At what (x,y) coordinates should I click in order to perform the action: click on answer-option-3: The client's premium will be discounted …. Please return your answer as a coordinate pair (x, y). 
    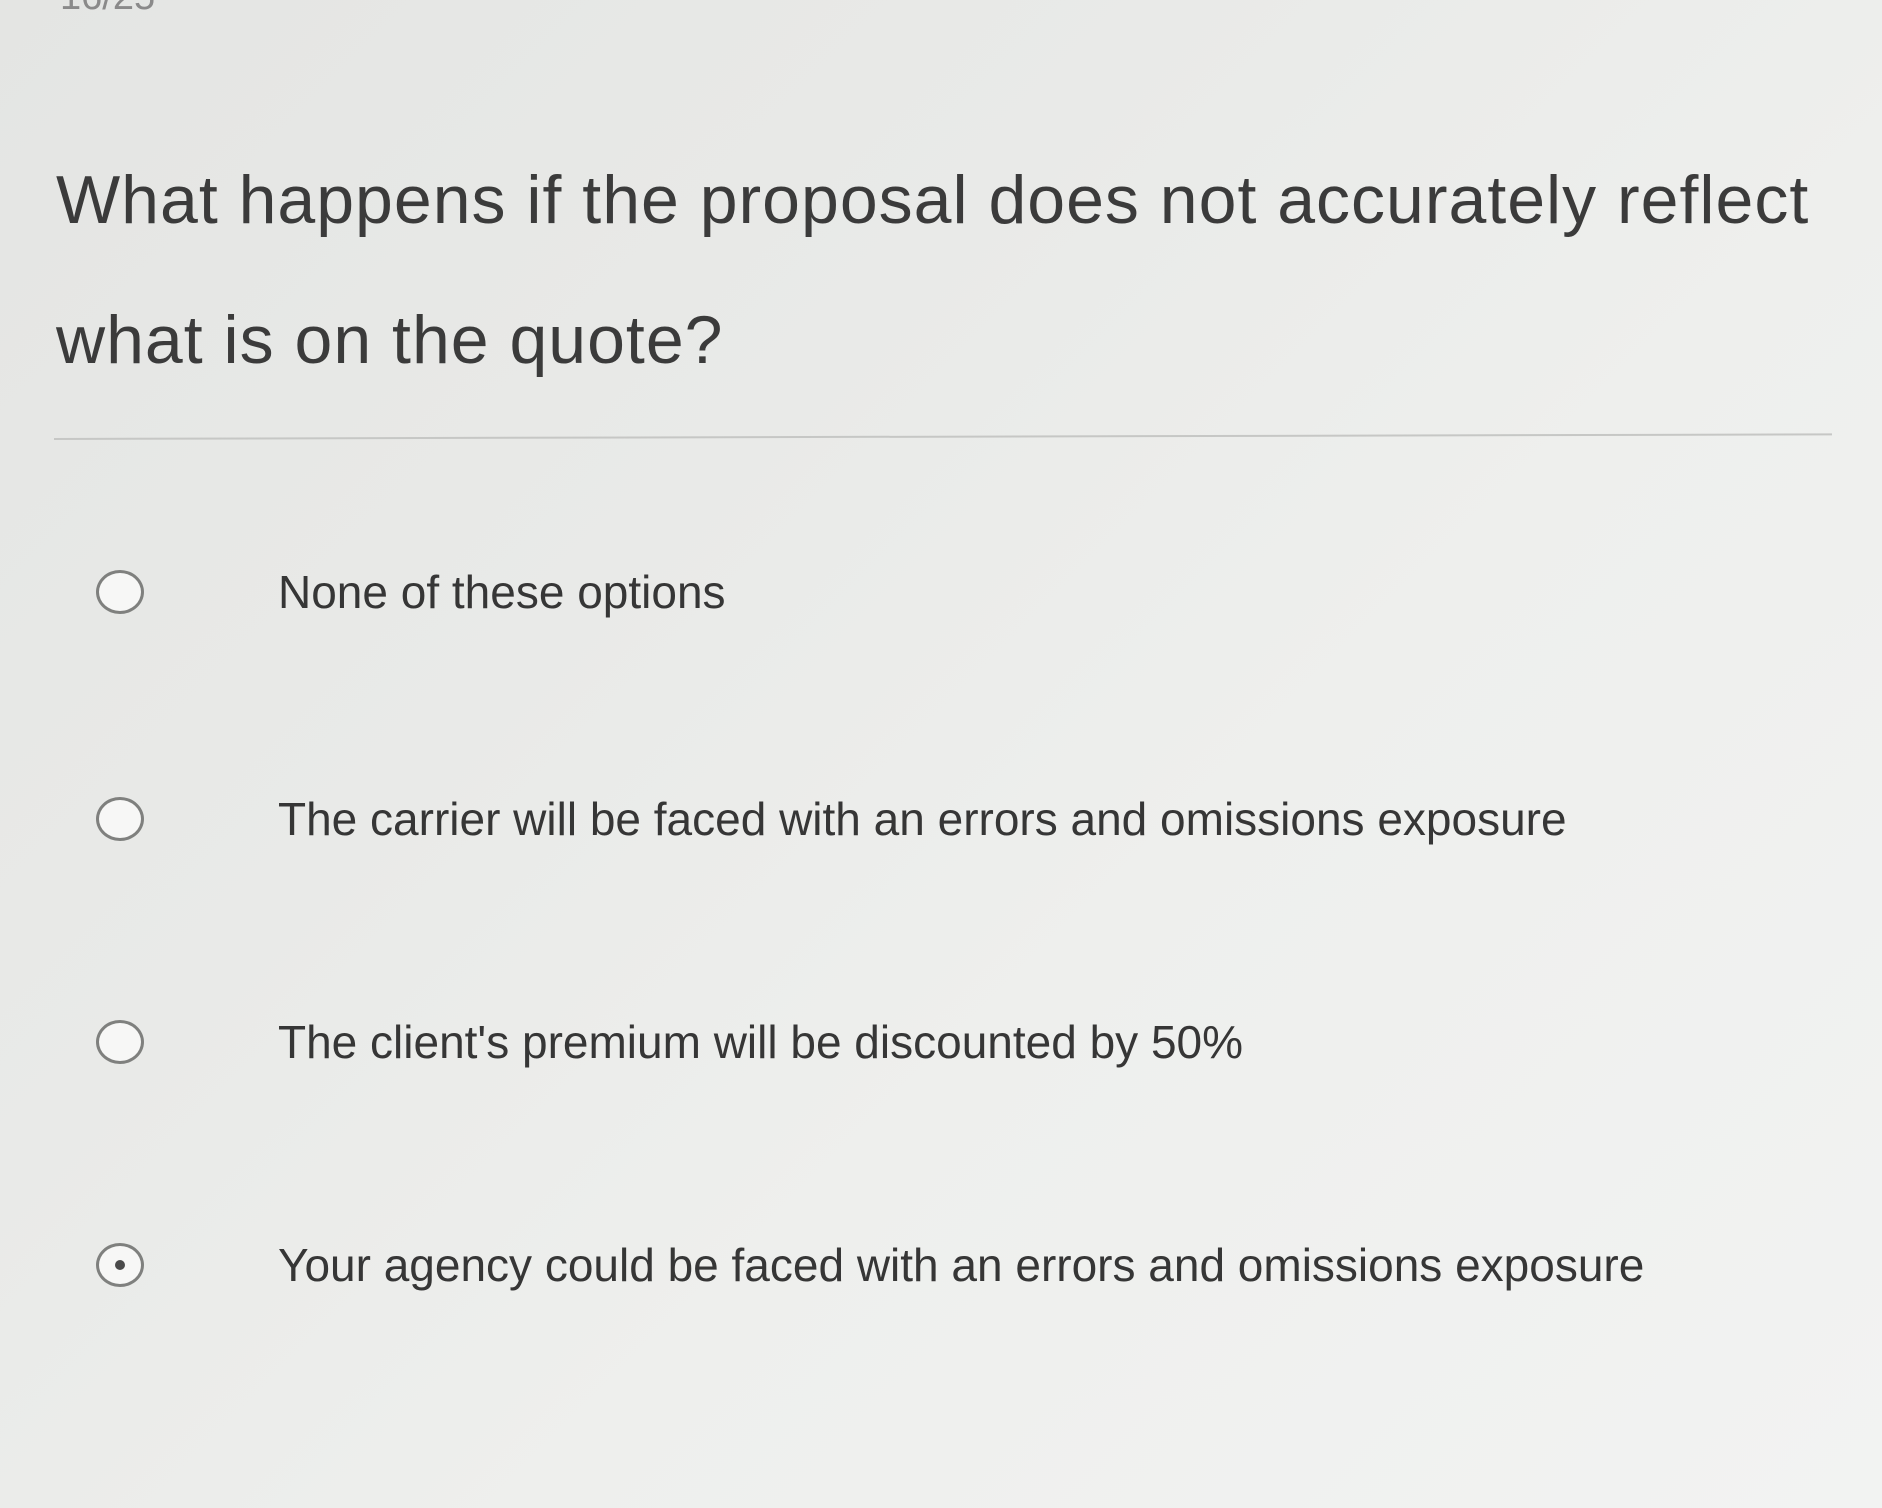
    Looking at the image, I should click on (669, 1042).